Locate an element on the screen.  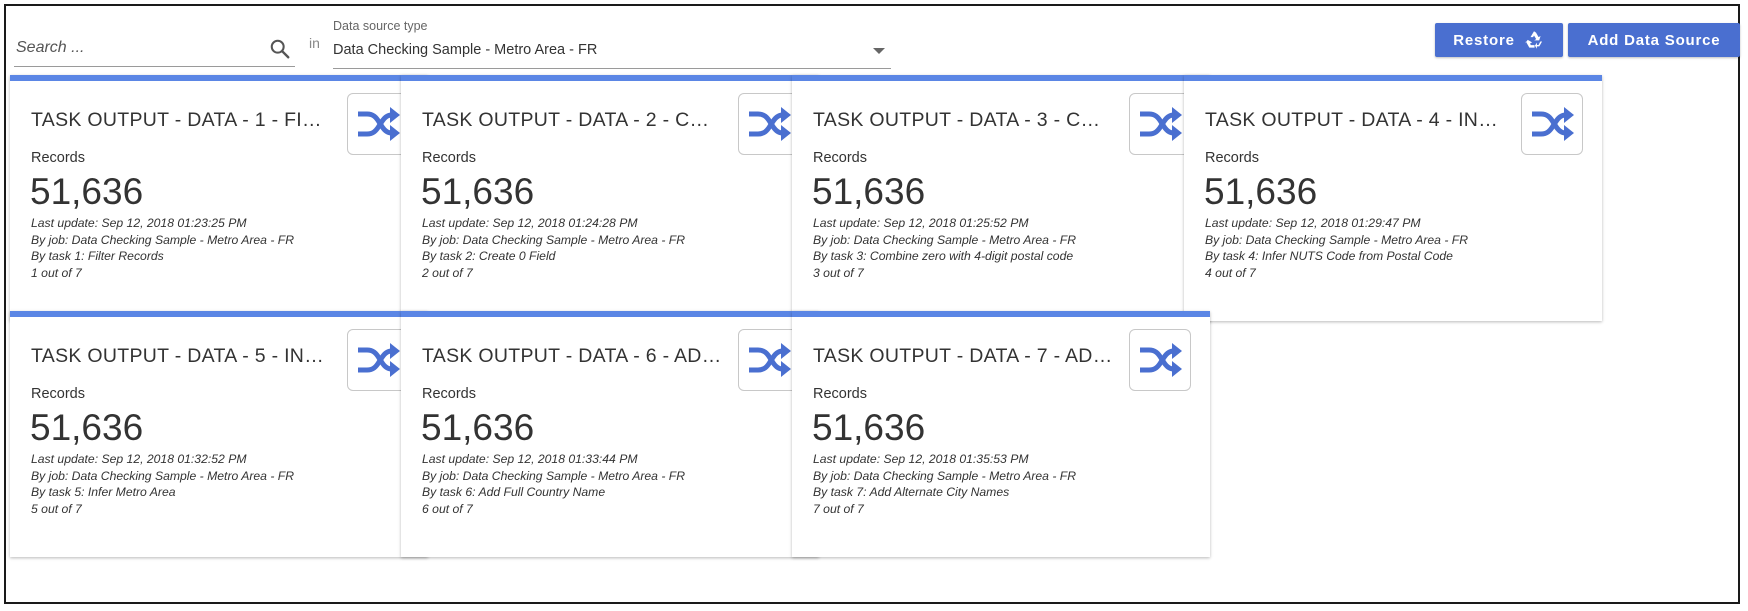
task-position: 2 out of 7 is located at coordinates (447, 273).